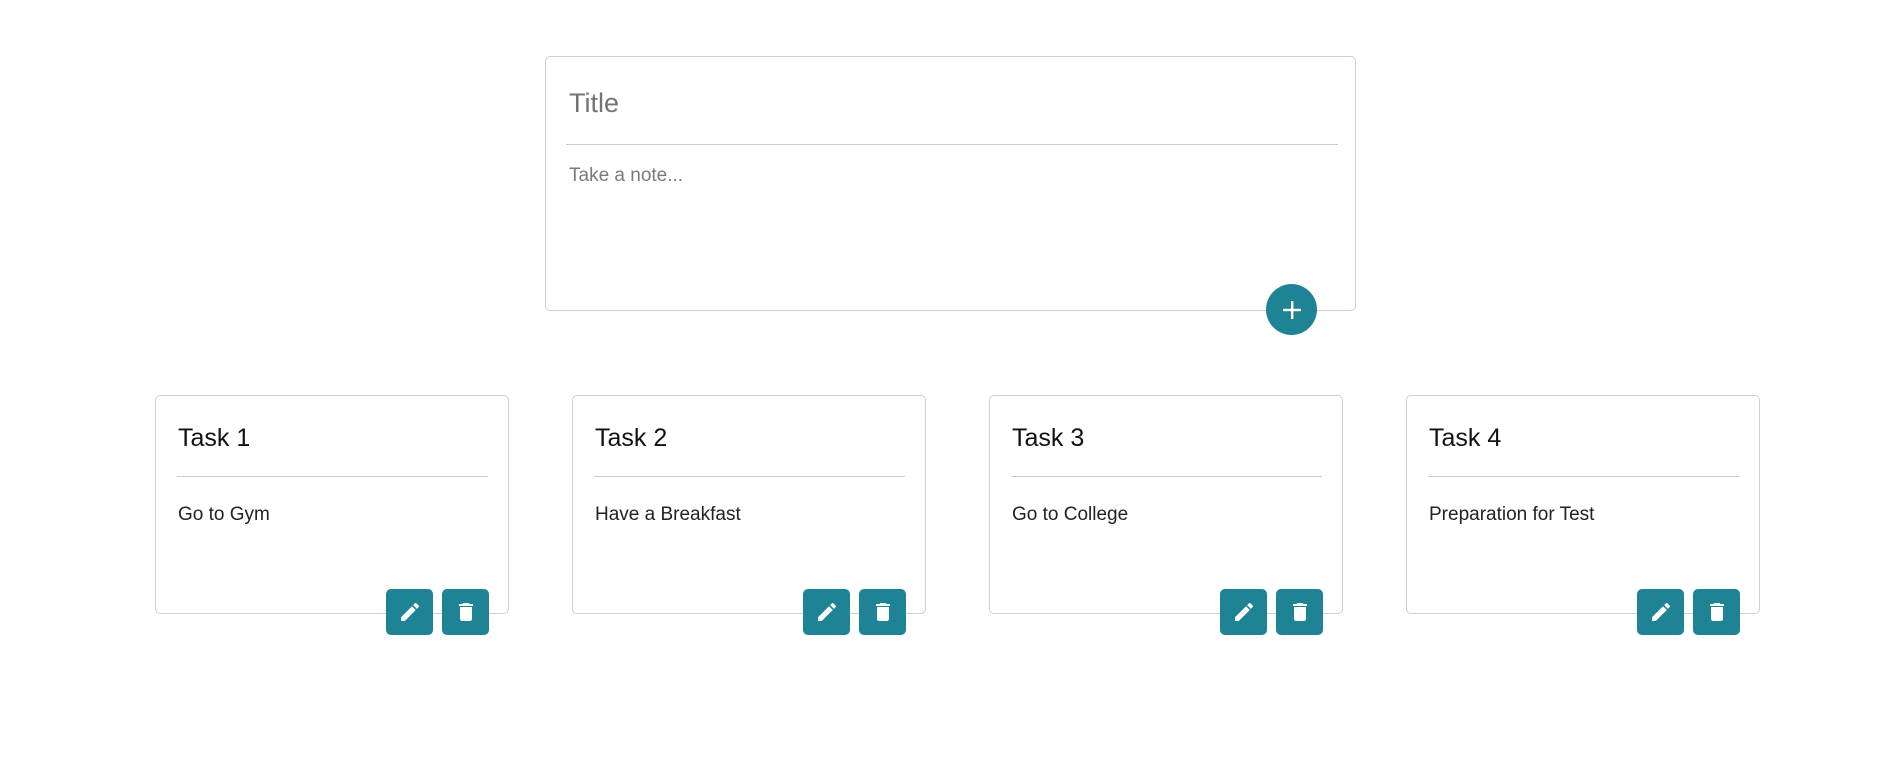  What do you see at coordinates (1512, 514) in the screenshot?
I see `note-content: Preparation for Test` at bounding box center [1512, 514].